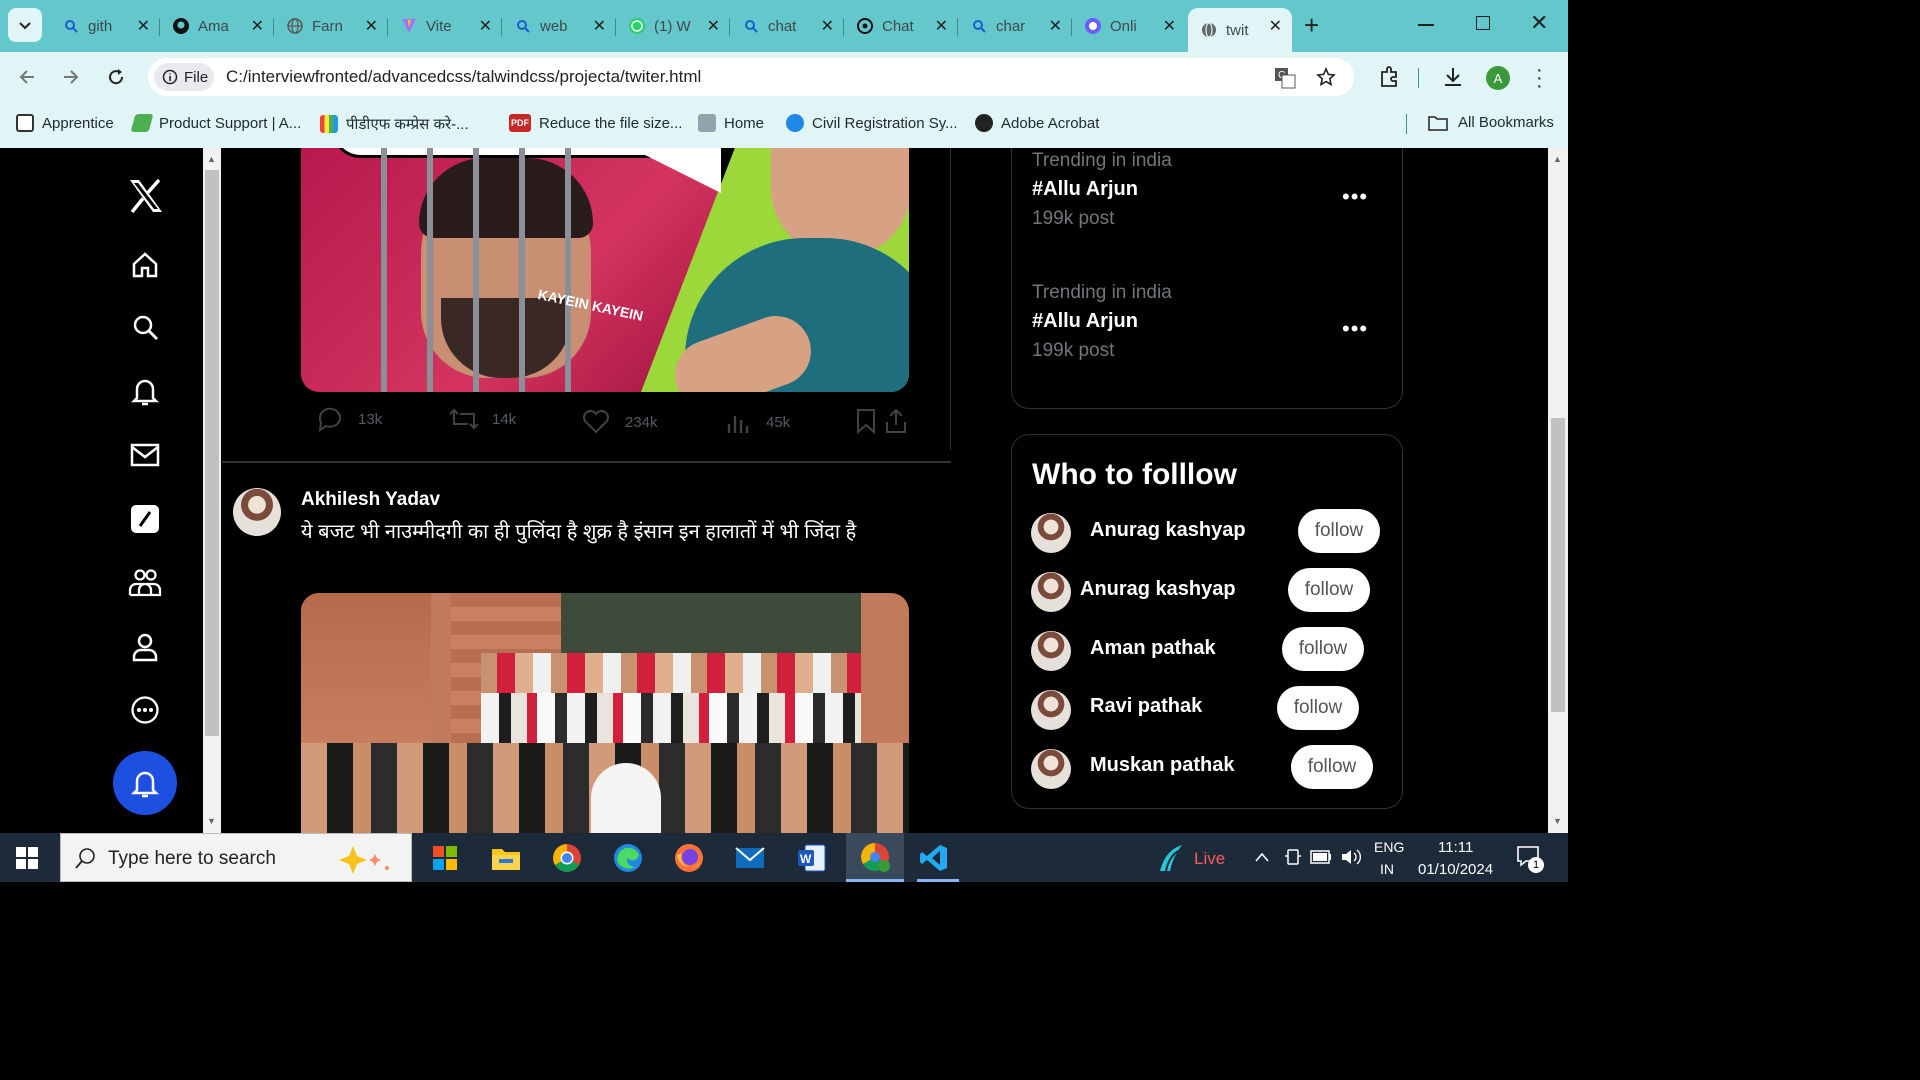 The image size is (1920, 1080). What do you see at coordinates (27, 77) in the screenshot?
I see `back-arrow-icon` at bounding box center [27, 77].